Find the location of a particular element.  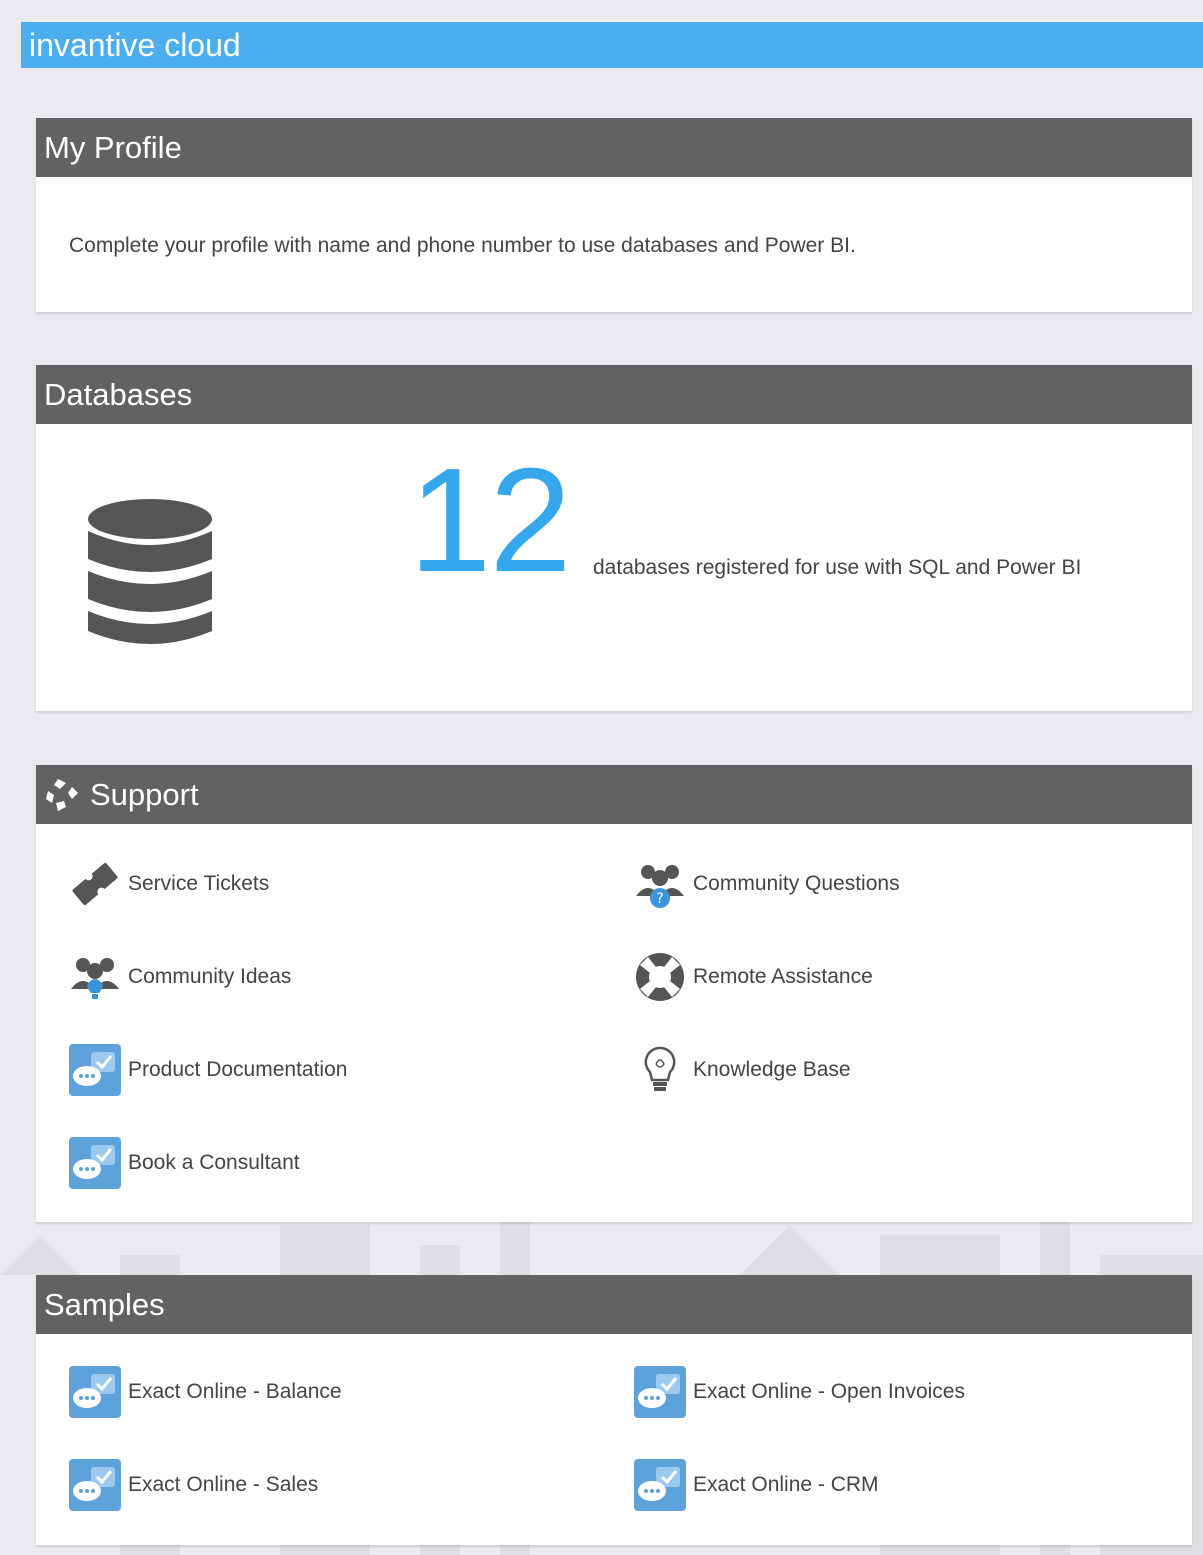

databases-panel-header: Databases is located at coordinates (614, 394).